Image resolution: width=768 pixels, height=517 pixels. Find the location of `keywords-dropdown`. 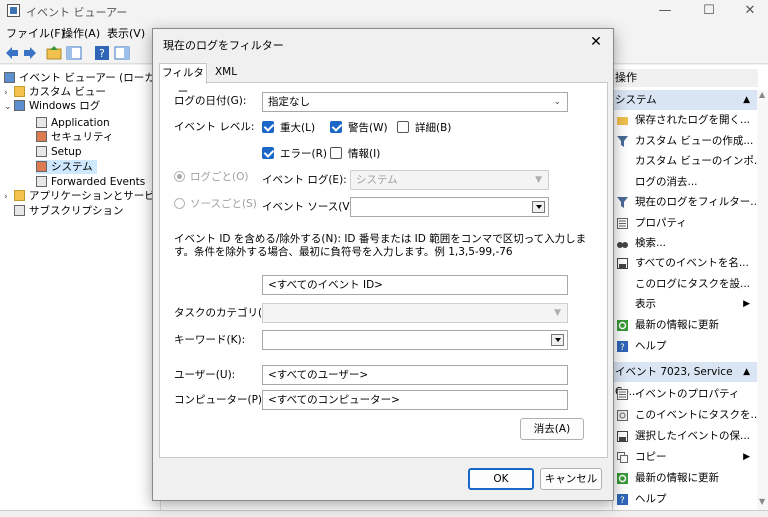

keywords-dropdown is located at coordinates (415, 340).